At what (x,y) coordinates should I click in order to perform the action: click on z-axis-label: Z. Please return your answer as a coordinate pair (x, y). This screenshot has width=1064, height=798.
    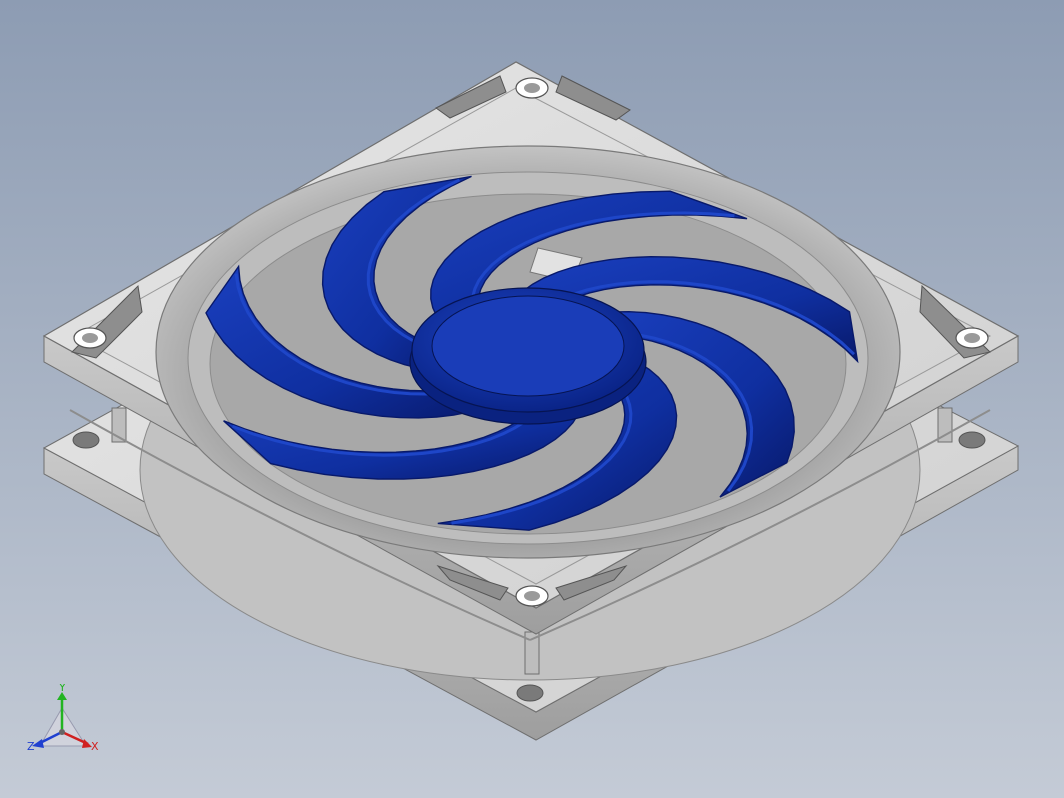
    Looking at the image, I should click on (31, 746).